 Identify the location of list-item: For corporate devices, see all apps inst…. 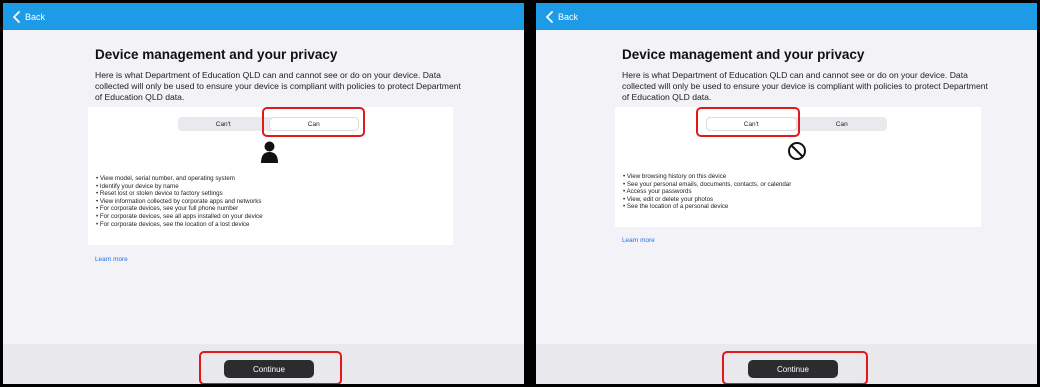
(179, 217).